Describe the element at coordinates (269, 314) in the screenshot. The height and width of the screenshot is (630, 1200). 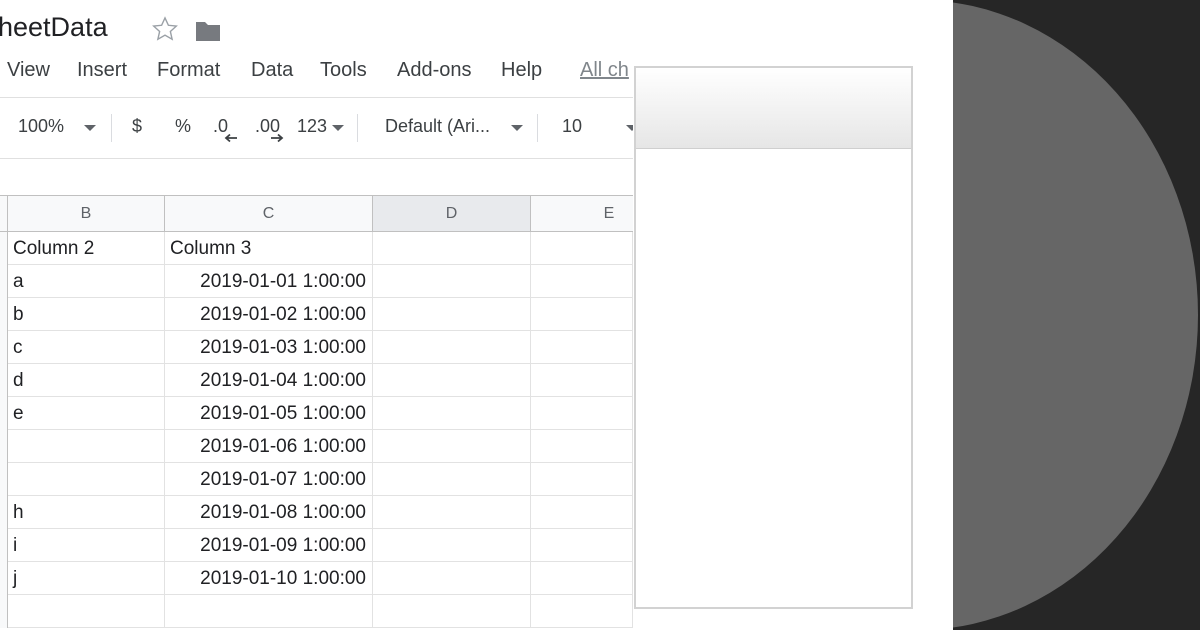
I see `cell-c: 2019-01-02 1:00:00` at that location.